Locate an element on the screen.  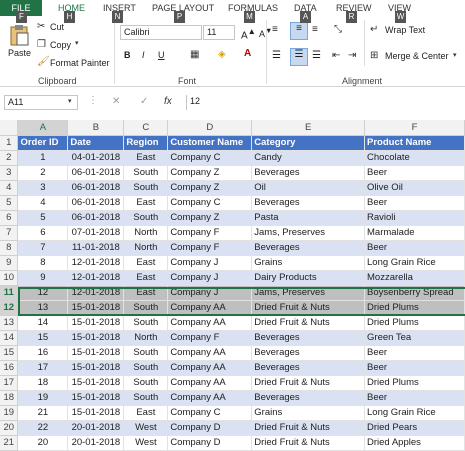
table-cell: 21 is located at coordinates (43, 413).